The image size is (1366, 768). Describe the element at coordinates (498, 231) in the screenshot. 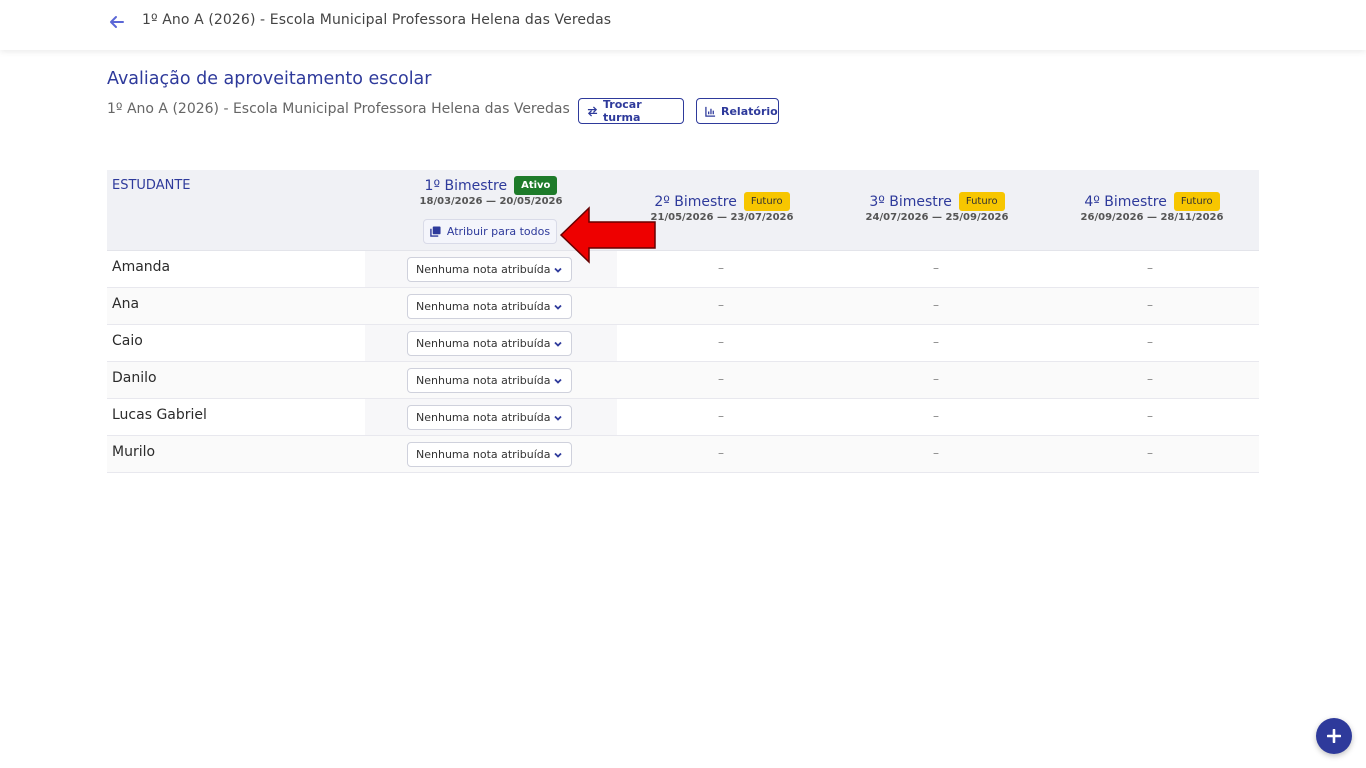

I see `assign-all-label: Atribuir para todos` at that location.